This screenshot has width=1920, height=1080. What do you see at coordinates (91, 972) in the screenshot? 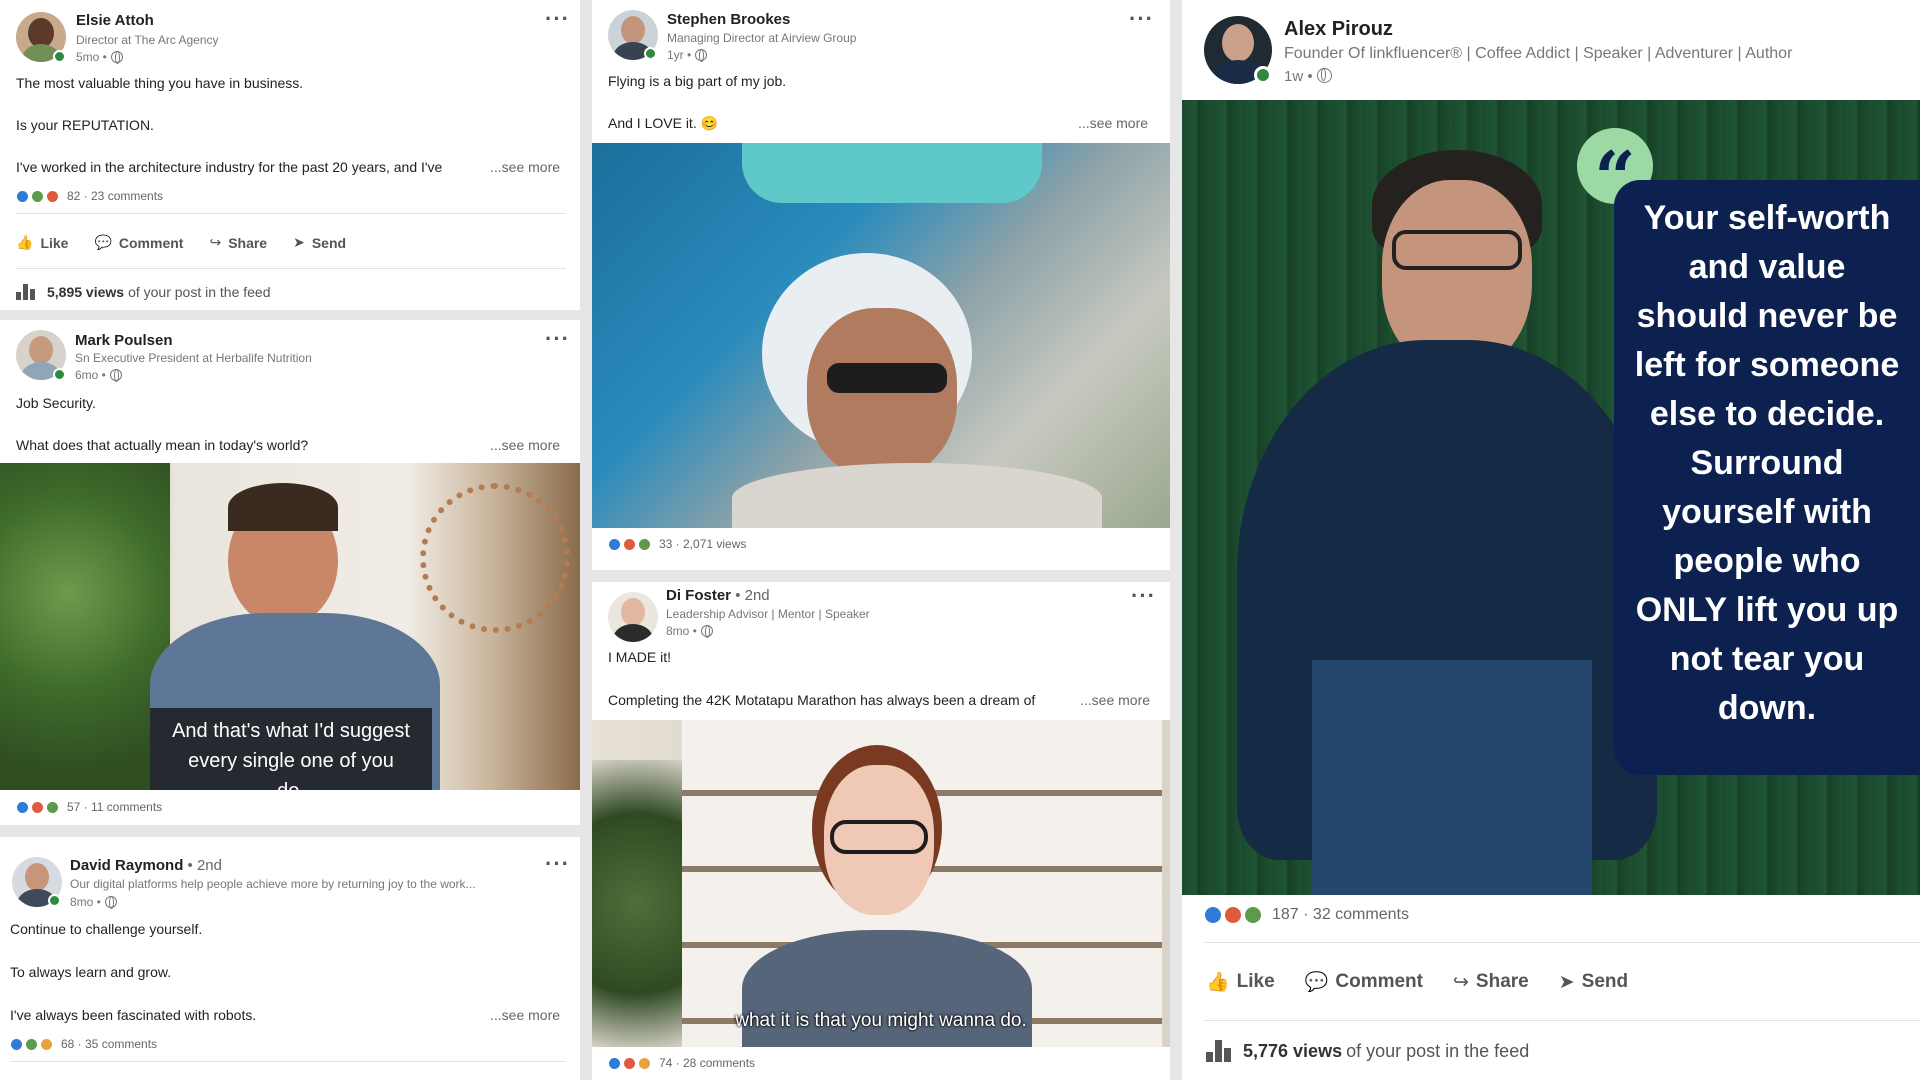
I see `post-text-line: To always learn and grow.` at bounding box center [91, 972].